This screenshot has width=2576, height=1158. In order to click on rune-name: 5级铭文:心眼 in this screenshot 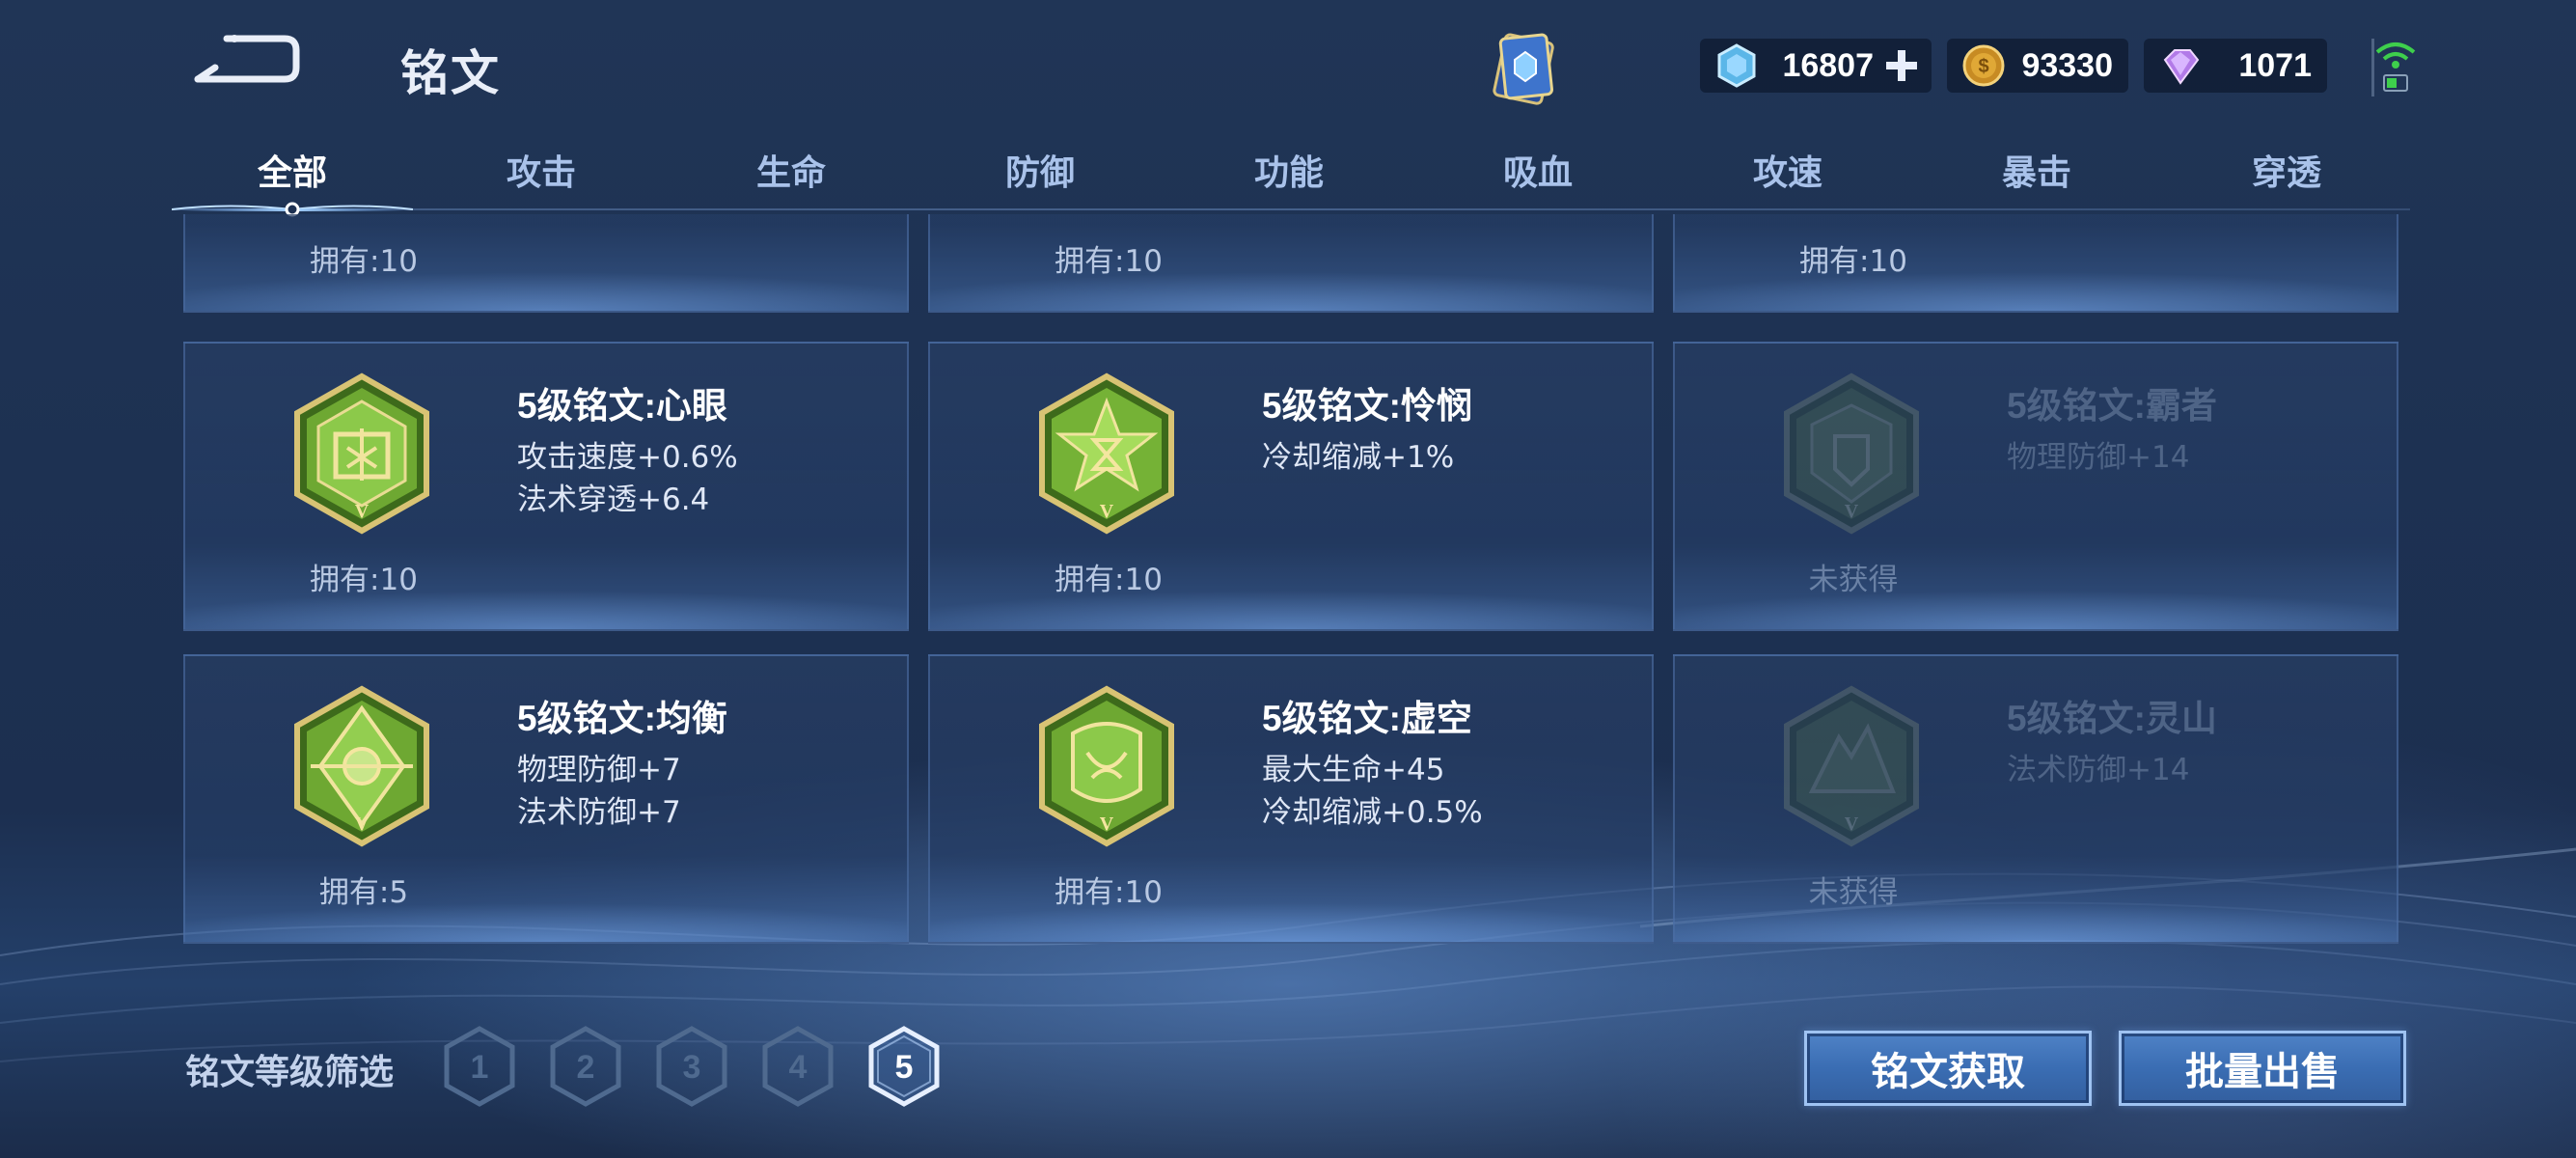, I will do `click(622, 406)`.